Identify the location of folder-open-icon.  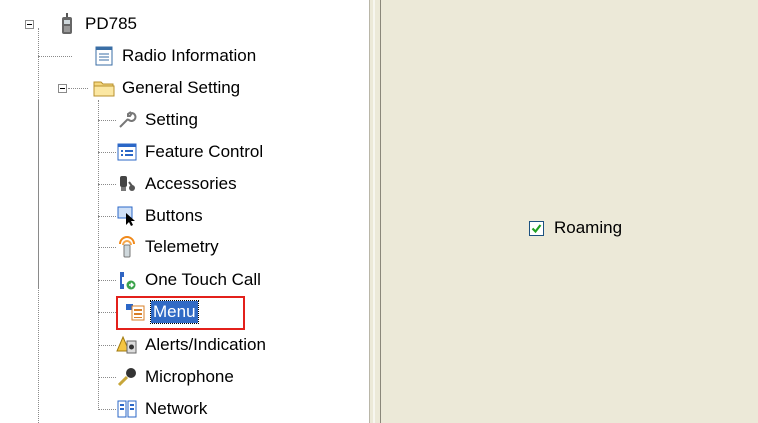
(104, 88).